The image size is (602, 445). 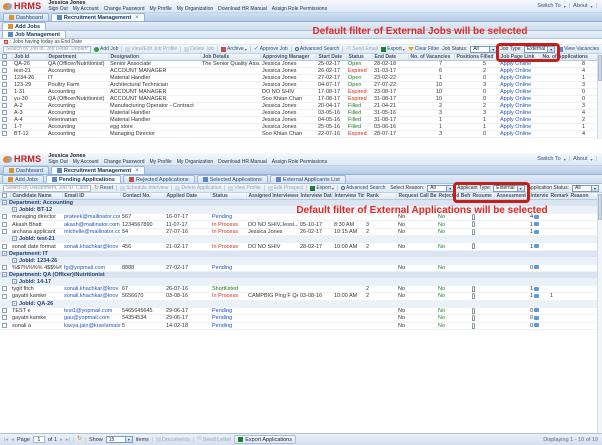 I want to click on view-edit-job-profile-button: View/Edit Job Profile, so click(x=151, y=49).